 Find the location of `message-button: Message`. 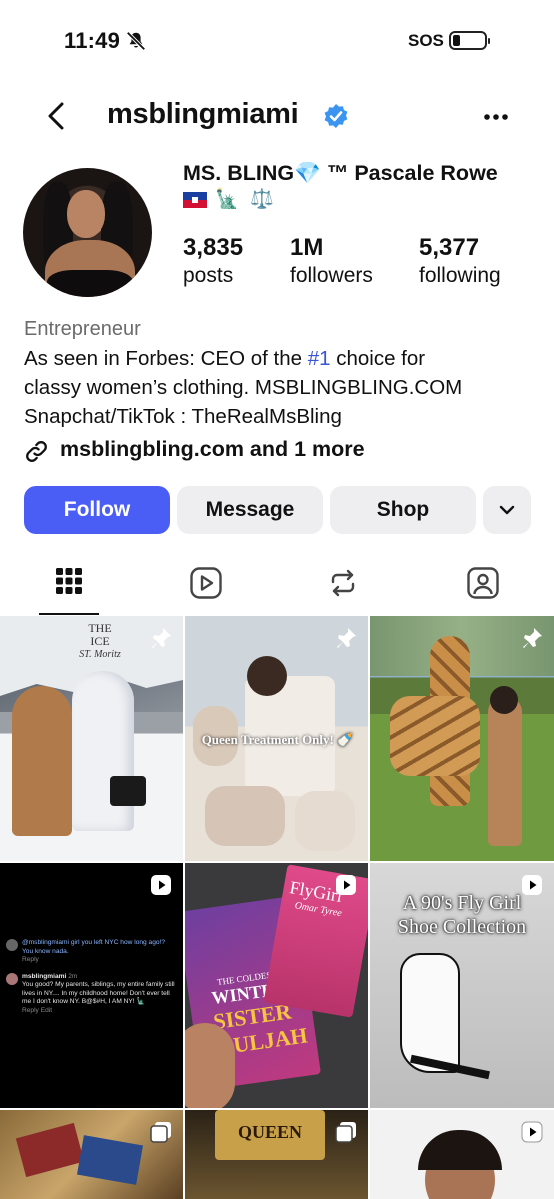

message-button: Message is located at coordinates (250, 510).